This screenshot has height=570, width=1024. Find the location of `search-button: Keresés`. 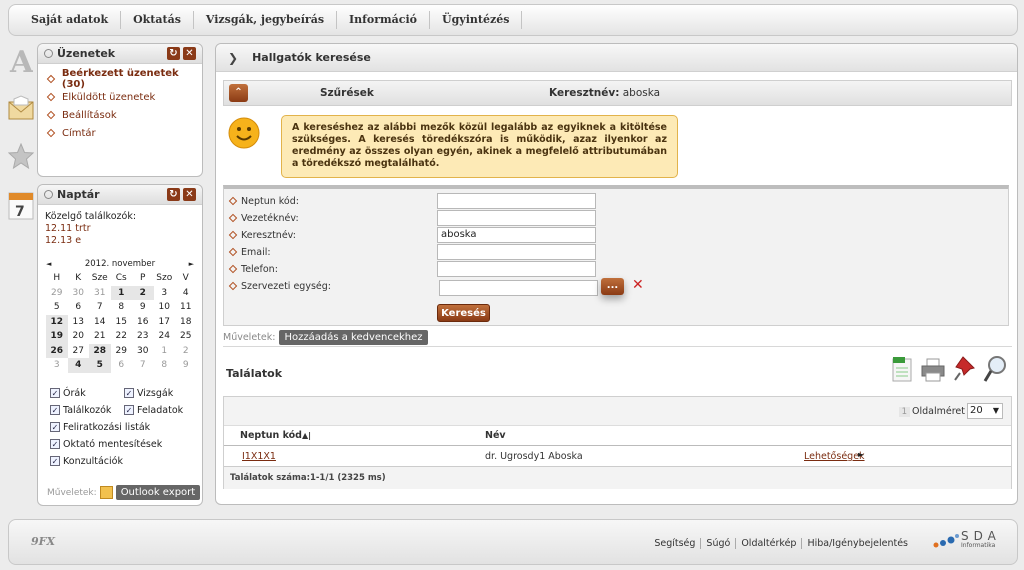

search-button: Keresés is located at coordinates (463, 313).